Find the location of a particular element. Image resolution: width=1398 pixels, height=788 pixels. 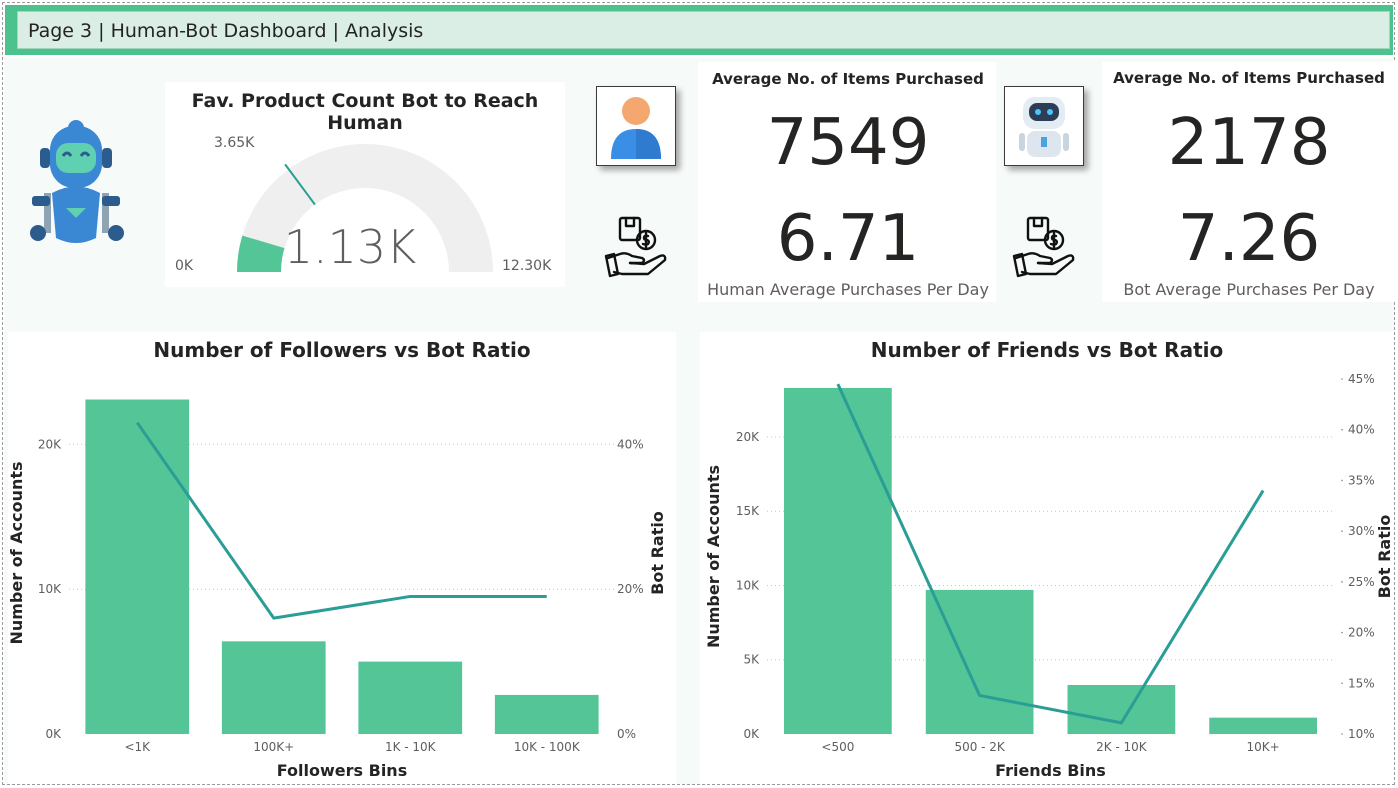

x-tick-label: 10K - 100K is located at coordinates (547, 747).